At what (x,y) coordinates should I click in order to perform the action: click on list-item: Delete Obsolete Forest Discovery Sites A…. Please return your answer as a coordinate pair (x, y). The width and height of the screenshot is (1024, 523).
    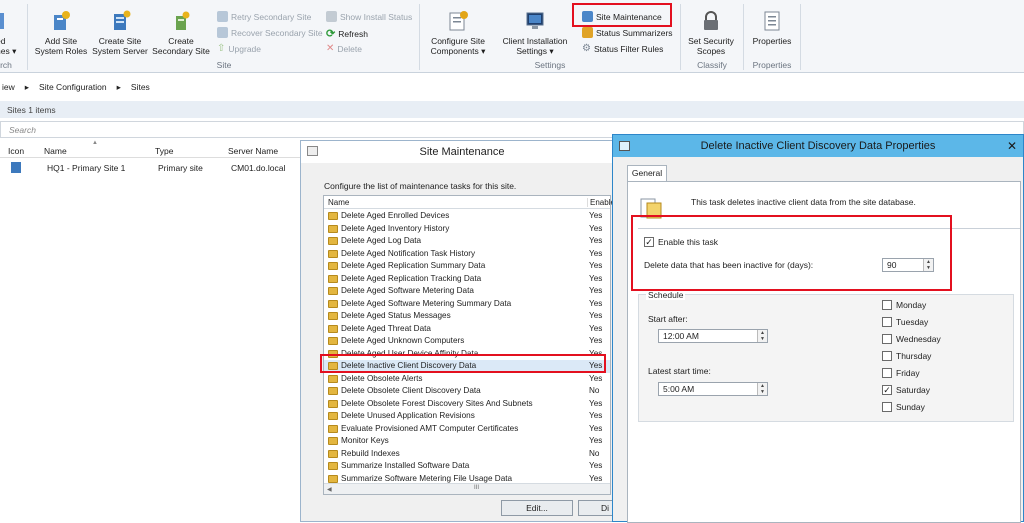
    Looking at the image, I should click on (467, 404).